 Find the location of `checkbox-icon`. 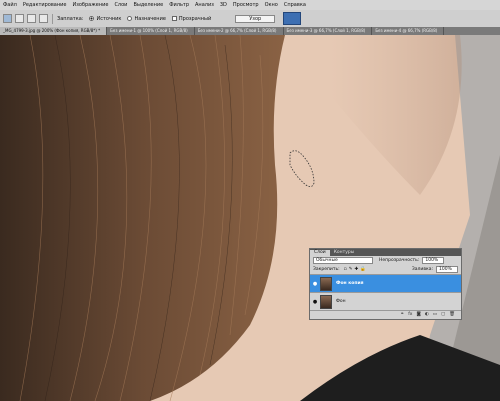

checkbox-icon is located at coordinates (174, 18).